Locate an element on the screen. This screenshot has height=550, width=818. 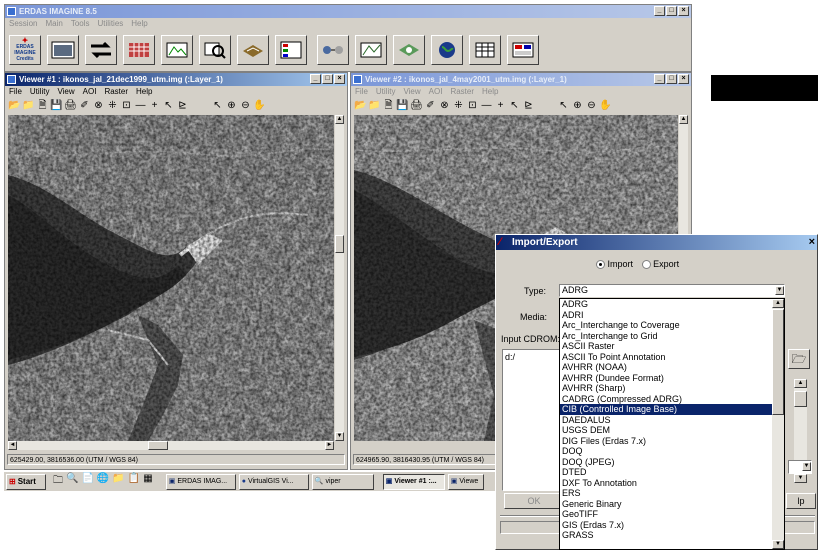
type-option: AVHRR (Dundee Format) is located at coordinates (666, 378).